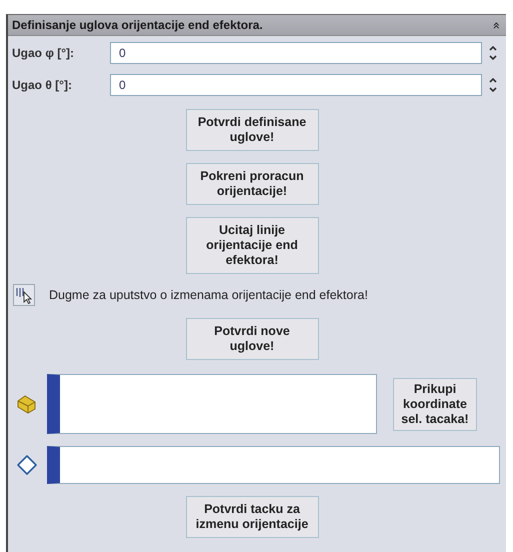  Describe the element at coordinates (27, 465) in the screenshot. I see `diamond-icon` at that location.